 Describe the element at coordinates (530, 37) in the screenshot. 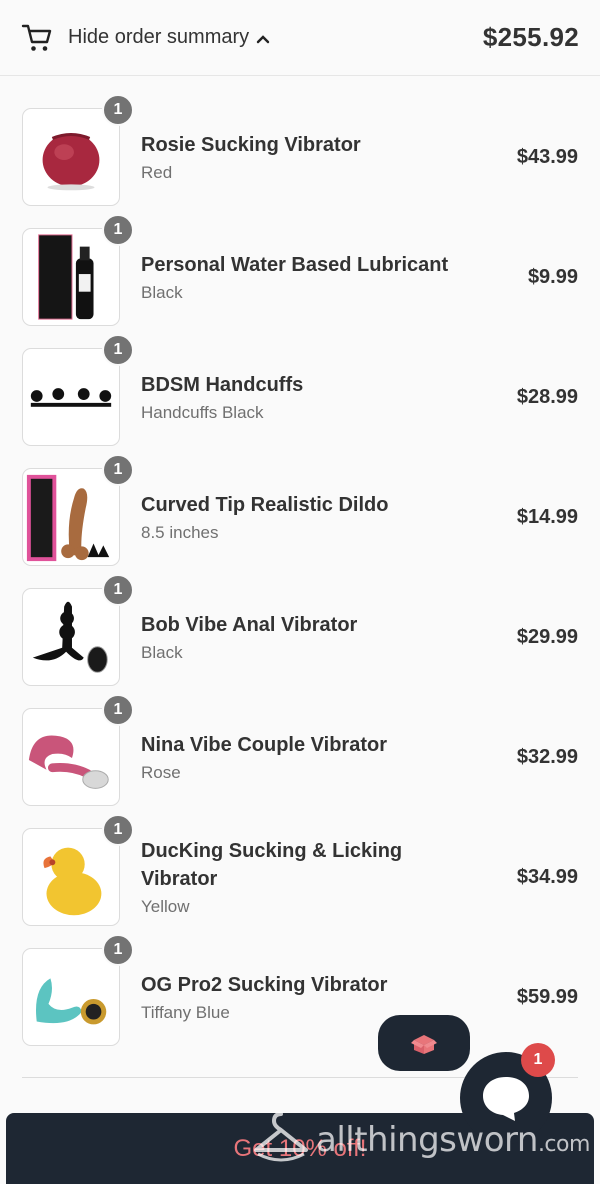

I see `order-total: $255.92` at that location.